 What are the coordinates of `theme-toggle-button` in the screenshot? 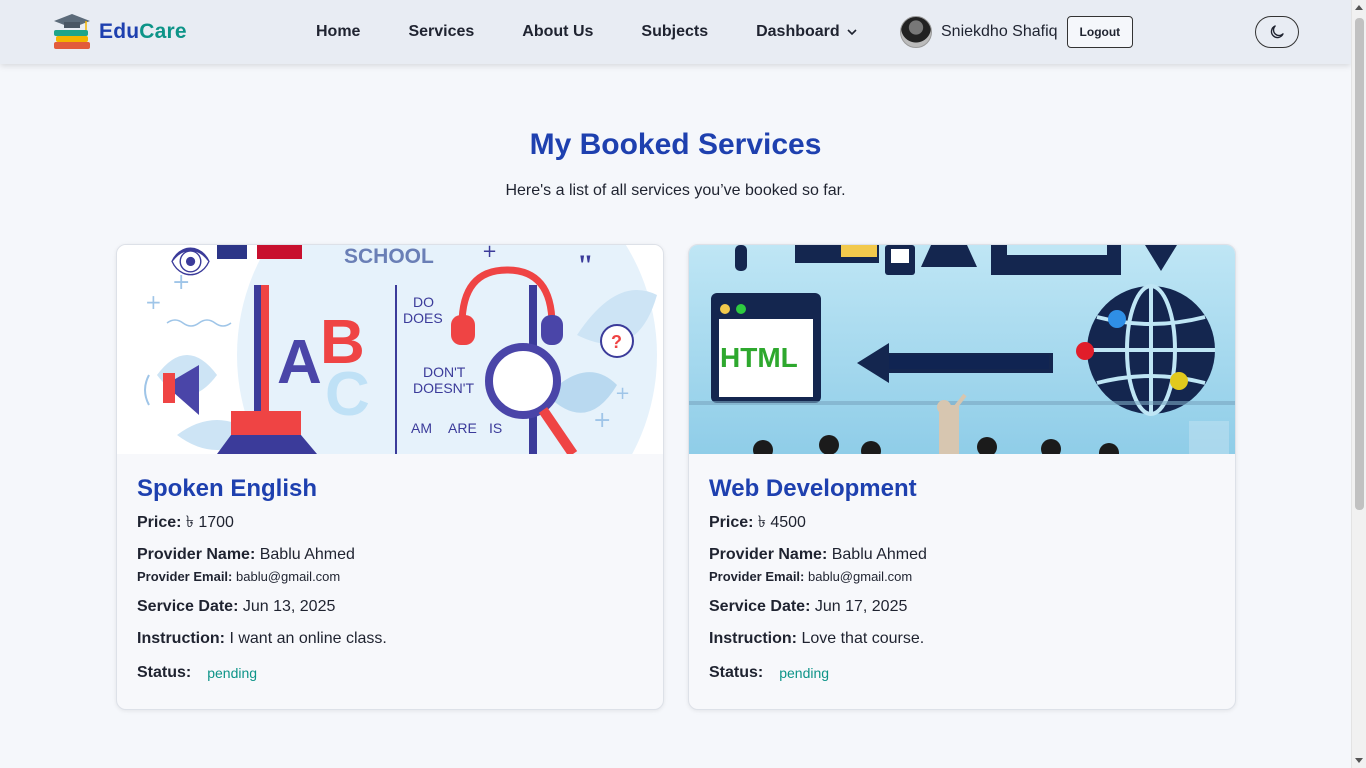 It's located at (1277, 32).